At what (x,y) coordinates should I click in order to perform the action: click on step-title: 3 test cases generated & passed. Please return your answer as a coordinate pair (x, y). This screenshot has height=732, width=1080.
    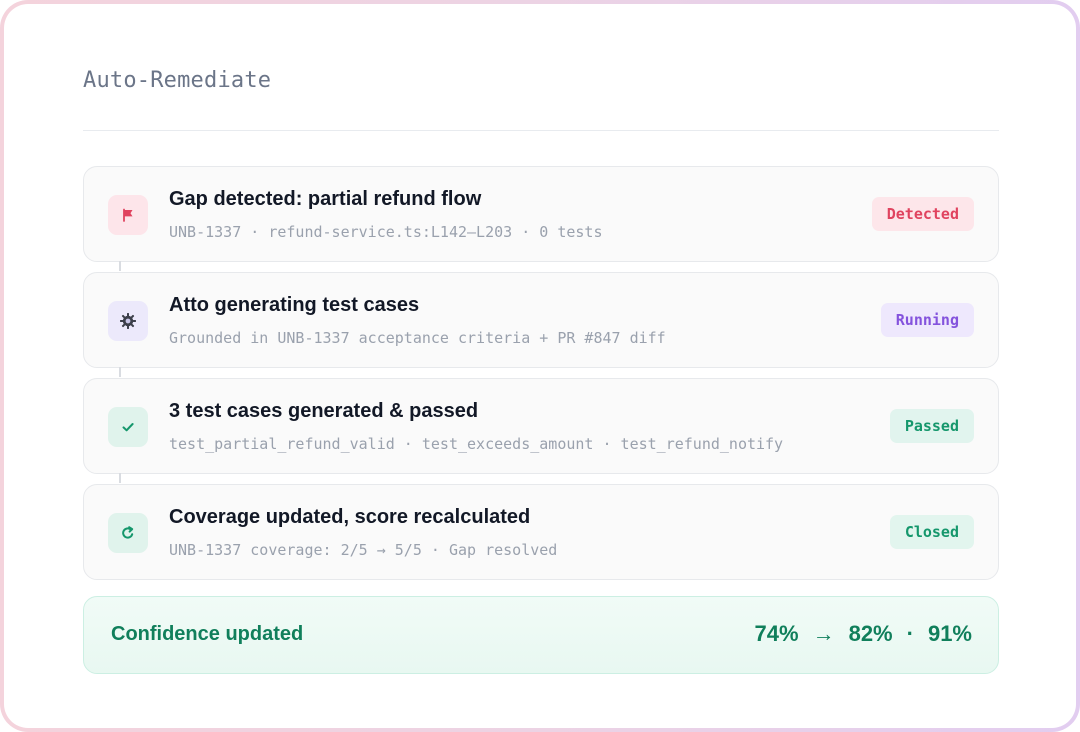
    Looking at the image, I should click on (324, 411).